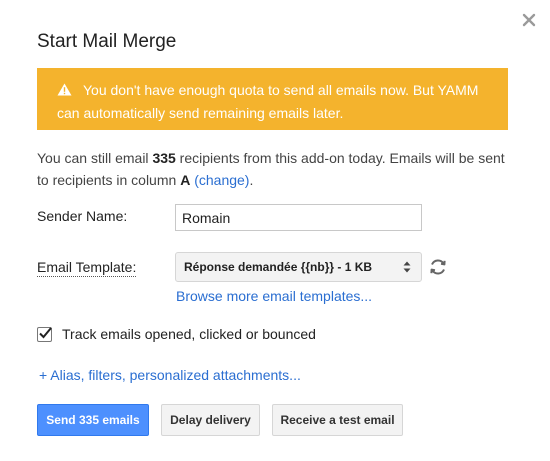 The height and width of the screenshot is (461, 550). What do you see at coordinates (438, 267) in the screenshot?
I see `refresh-icon` at bounding box center [438, 267].